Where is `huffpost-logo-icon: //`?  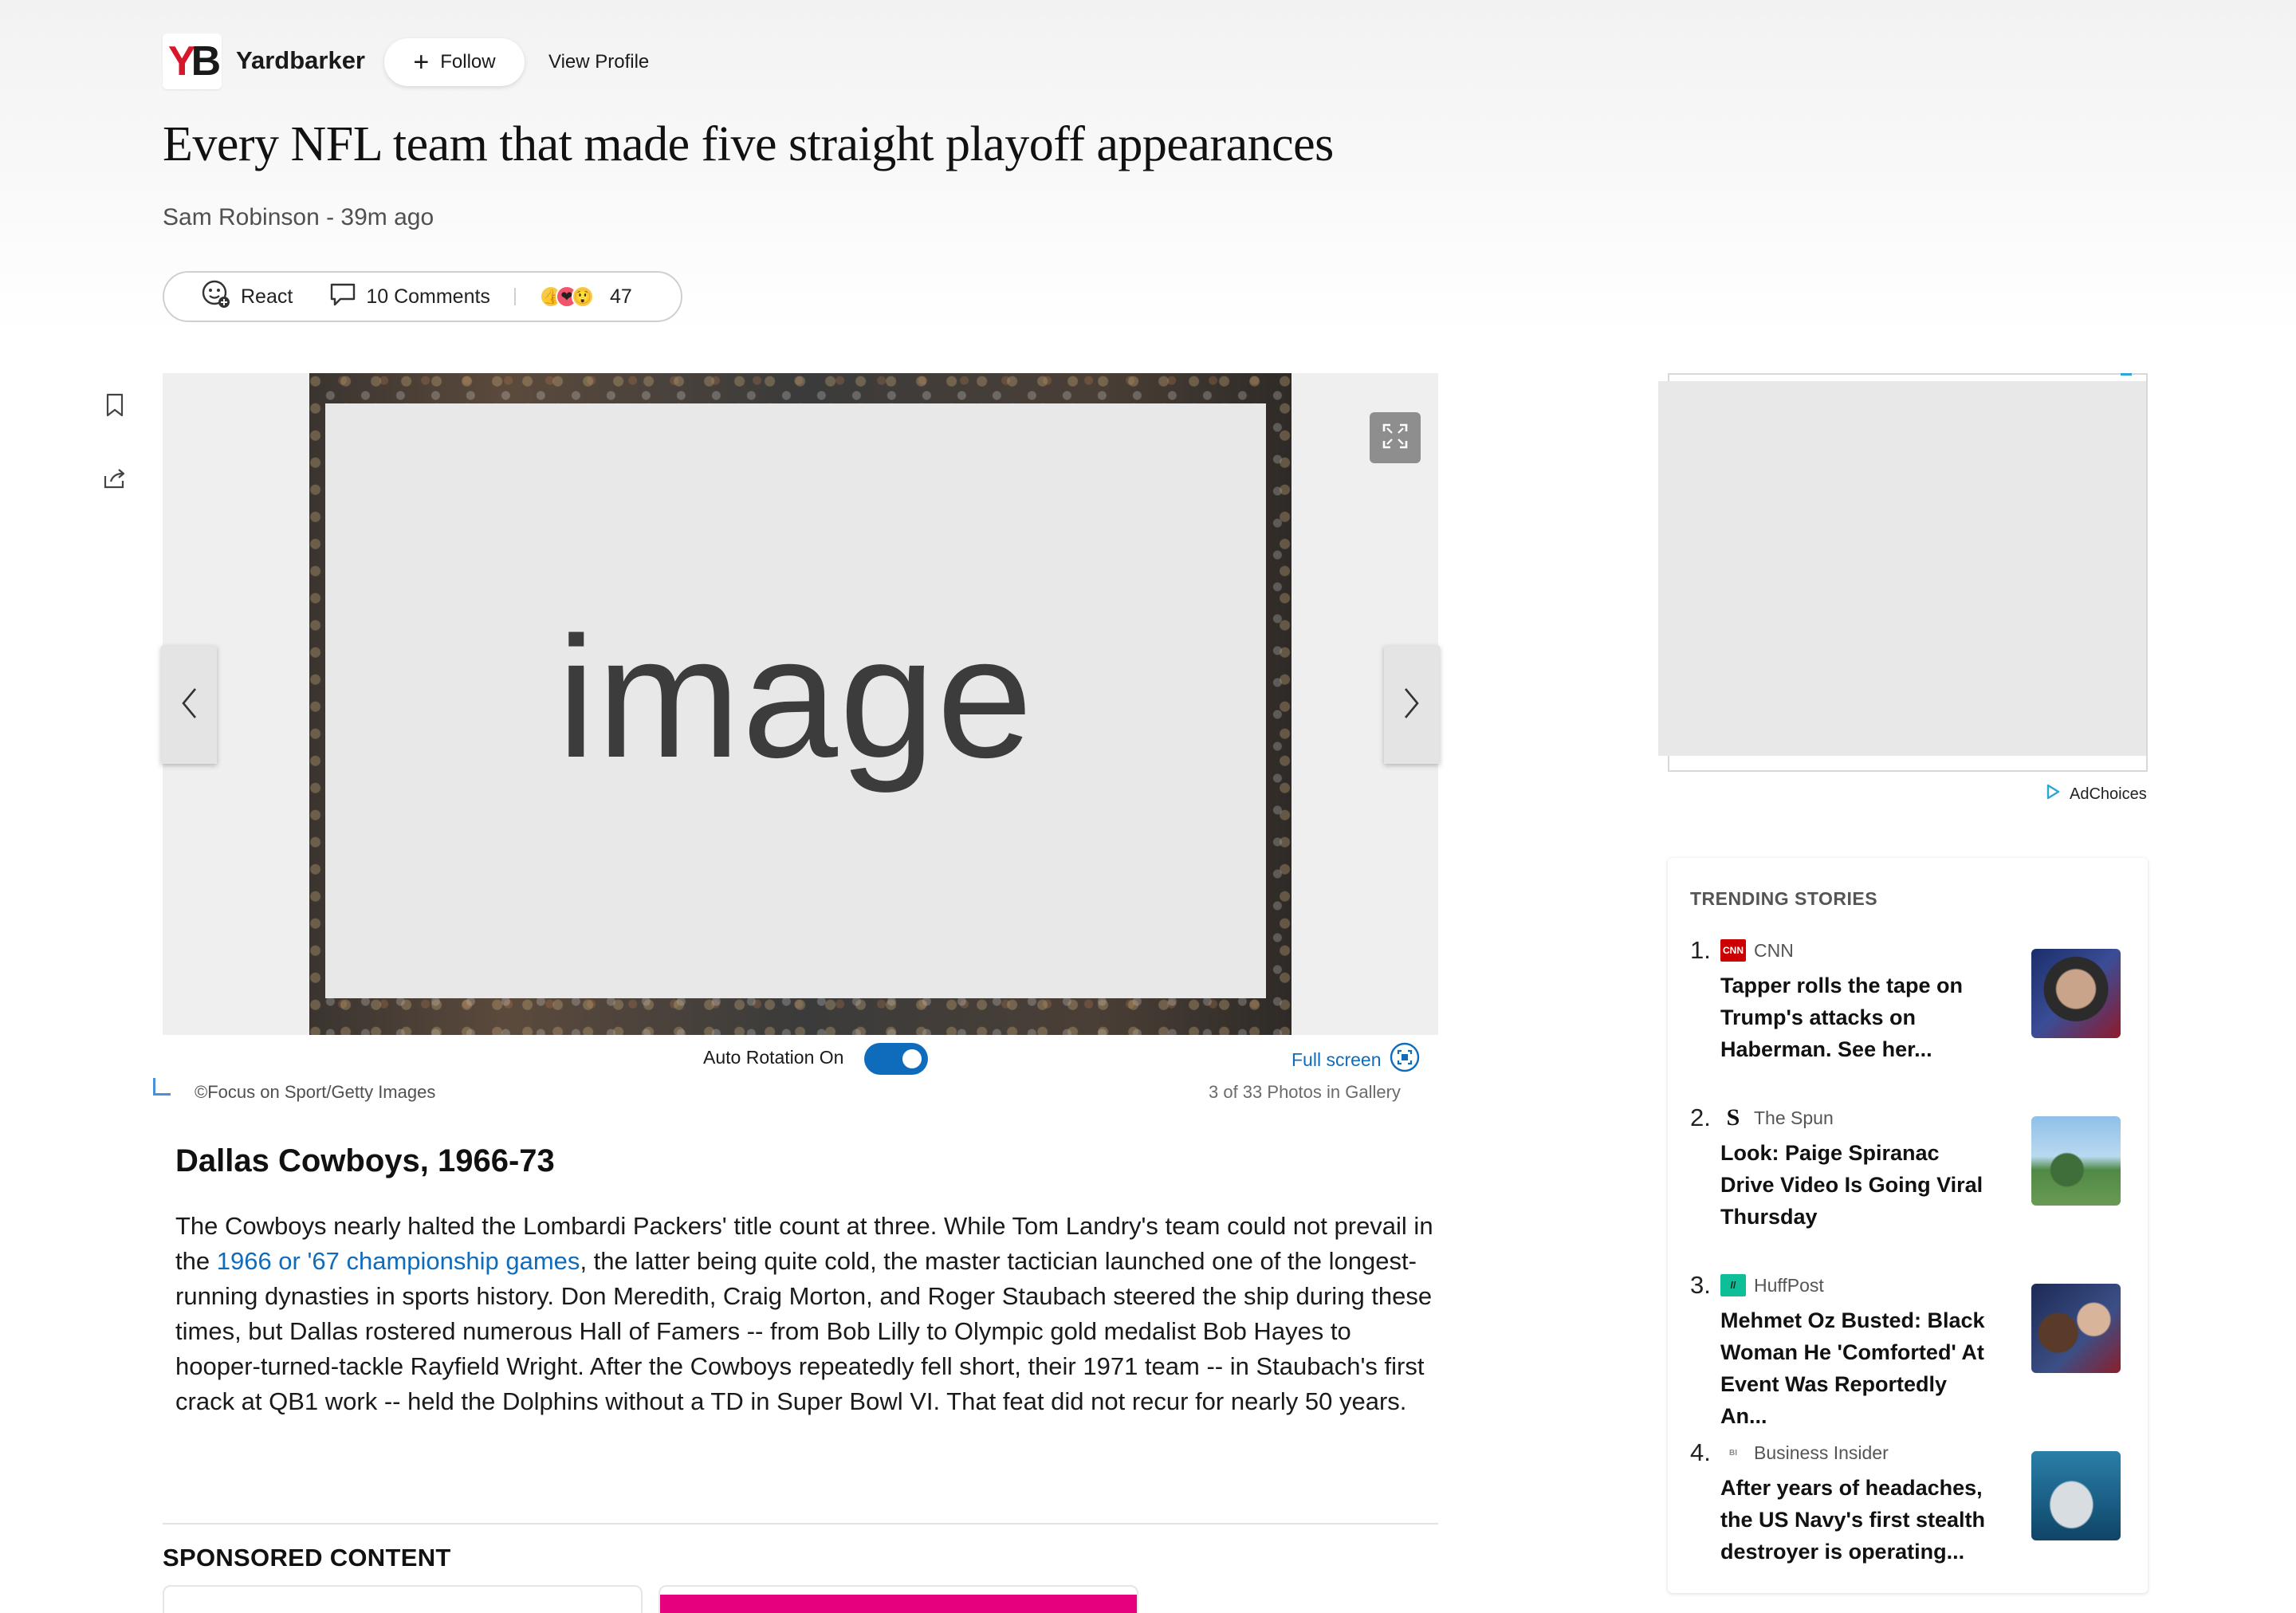 huffpost-logo-icon: // is located at coordinates (1733, 1285).